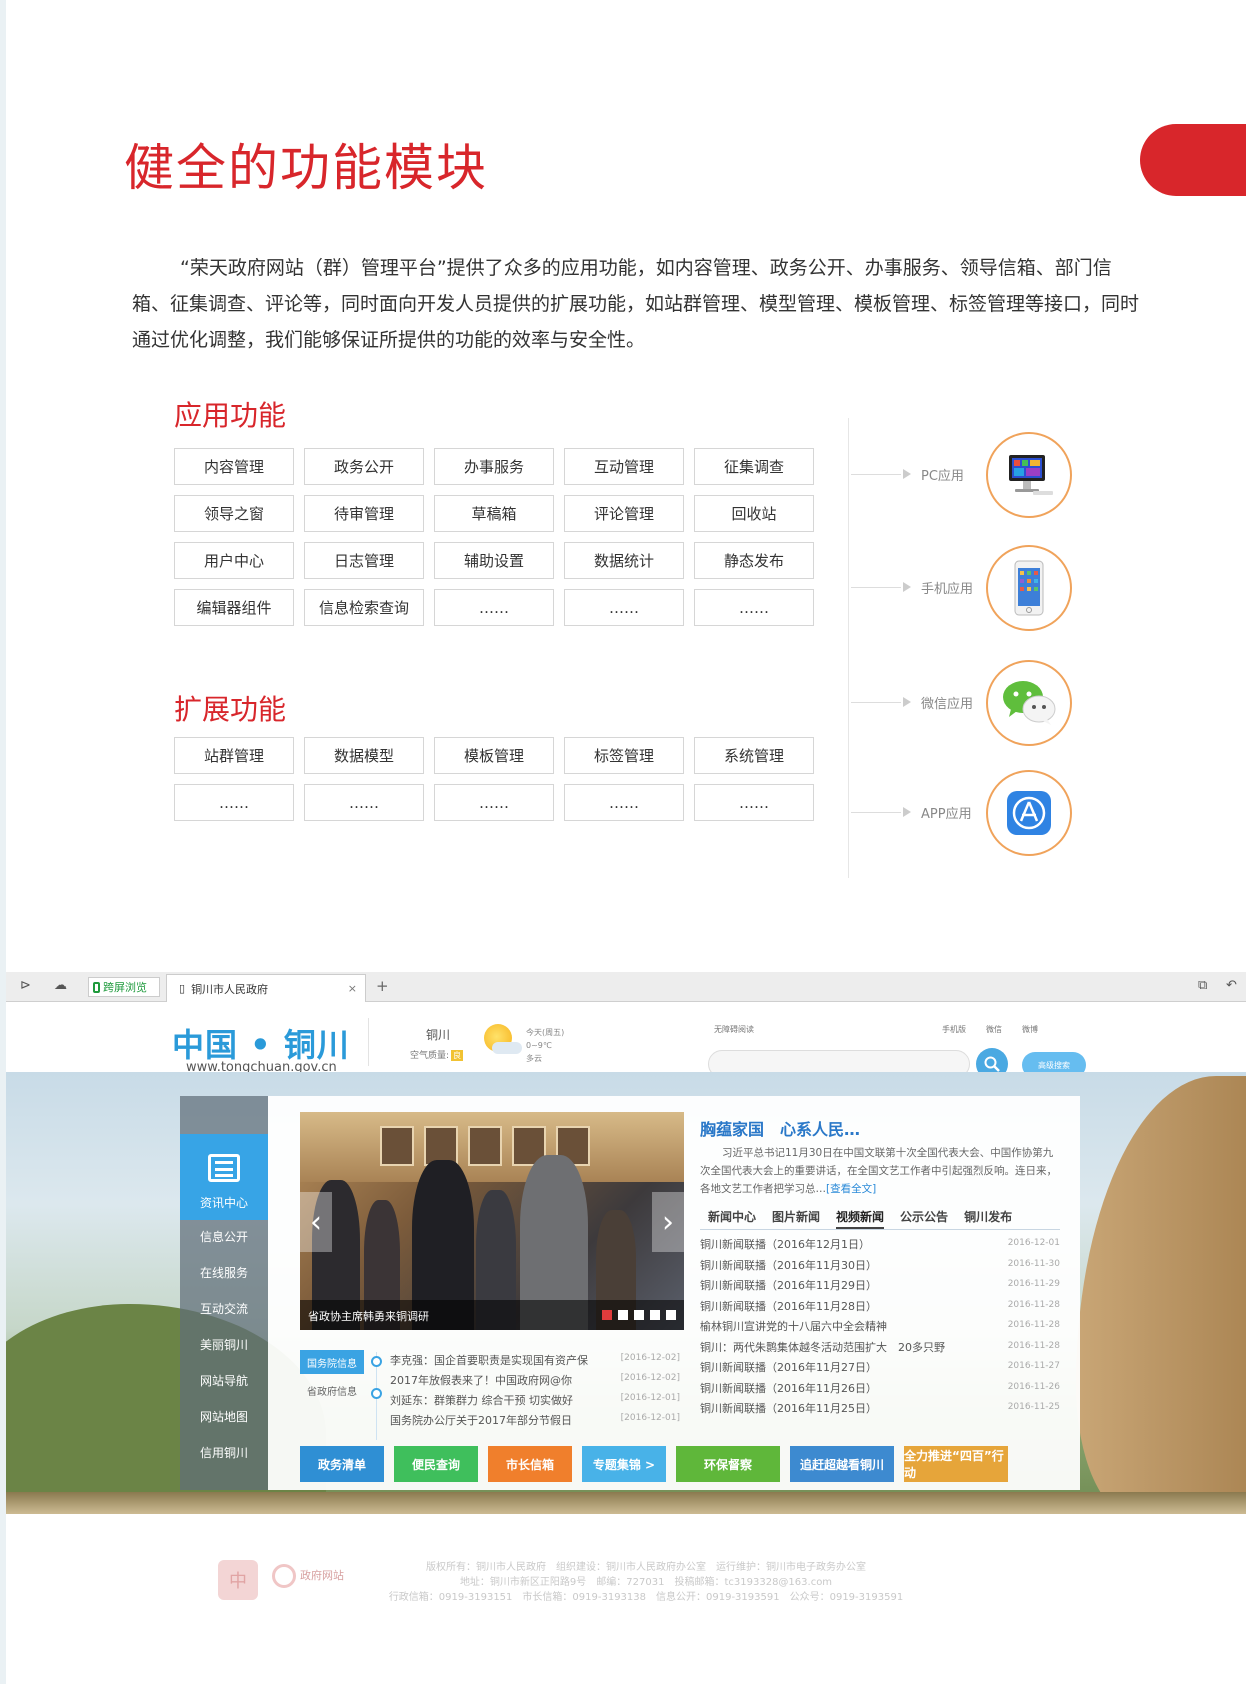  Describe the element at coordinates (1033, 1304) in the screenshot. I see `news-date: 2016-11-28` at that location.